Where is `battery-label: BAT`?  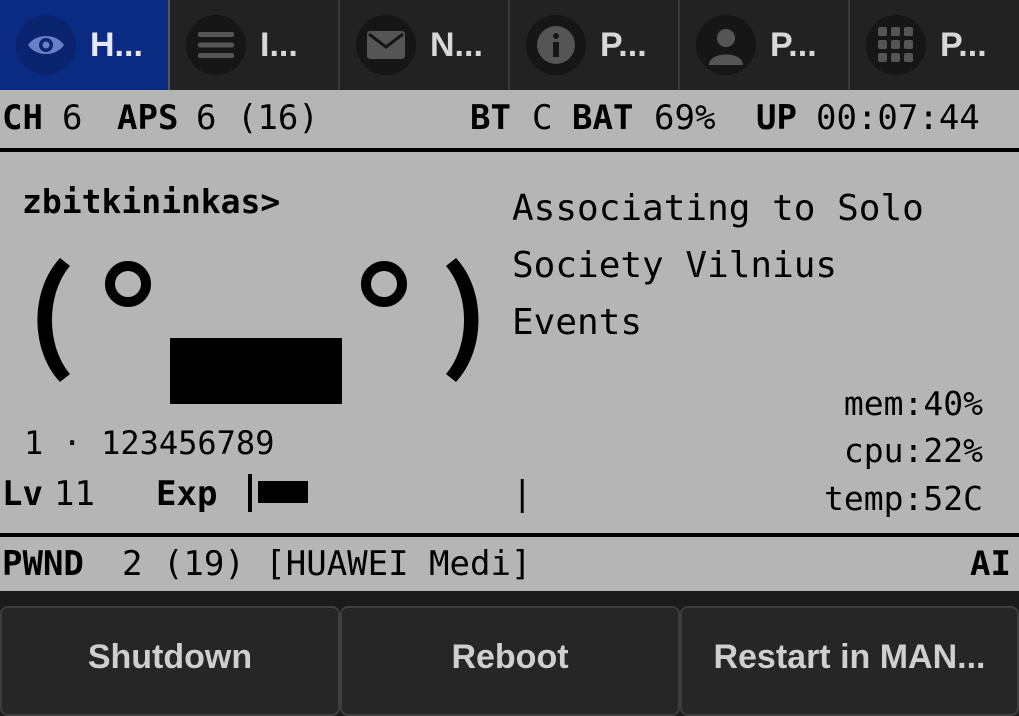 battery-label: BAT is located at coordinates (603, 118).